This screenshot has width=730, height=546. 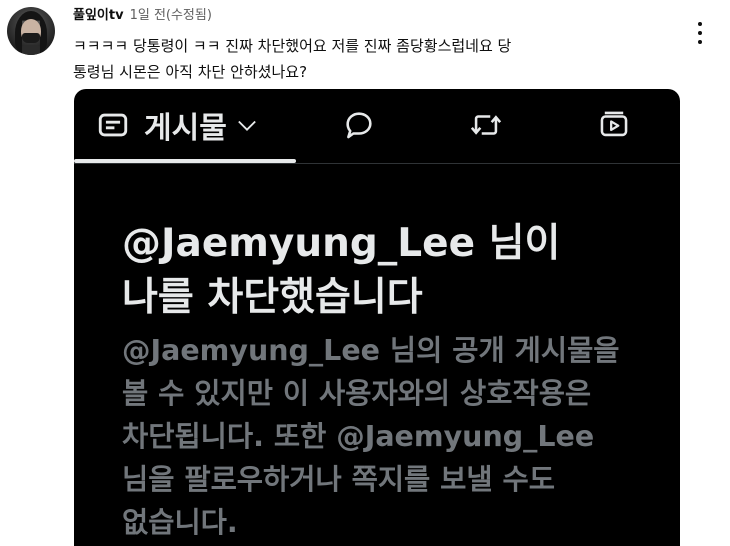 I want to click on tab-reposts, so click(x=486, y=125).